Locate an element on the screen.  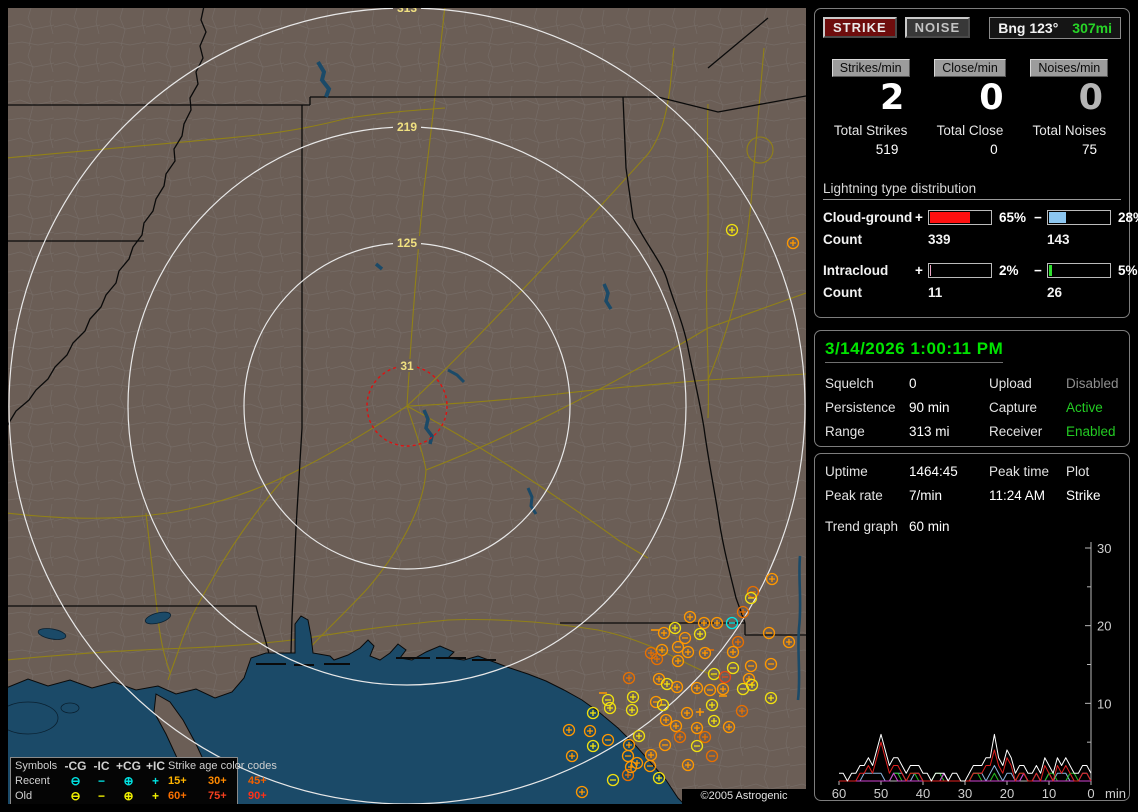
strike-button: STRIKE is located at coordinates (860, 27).